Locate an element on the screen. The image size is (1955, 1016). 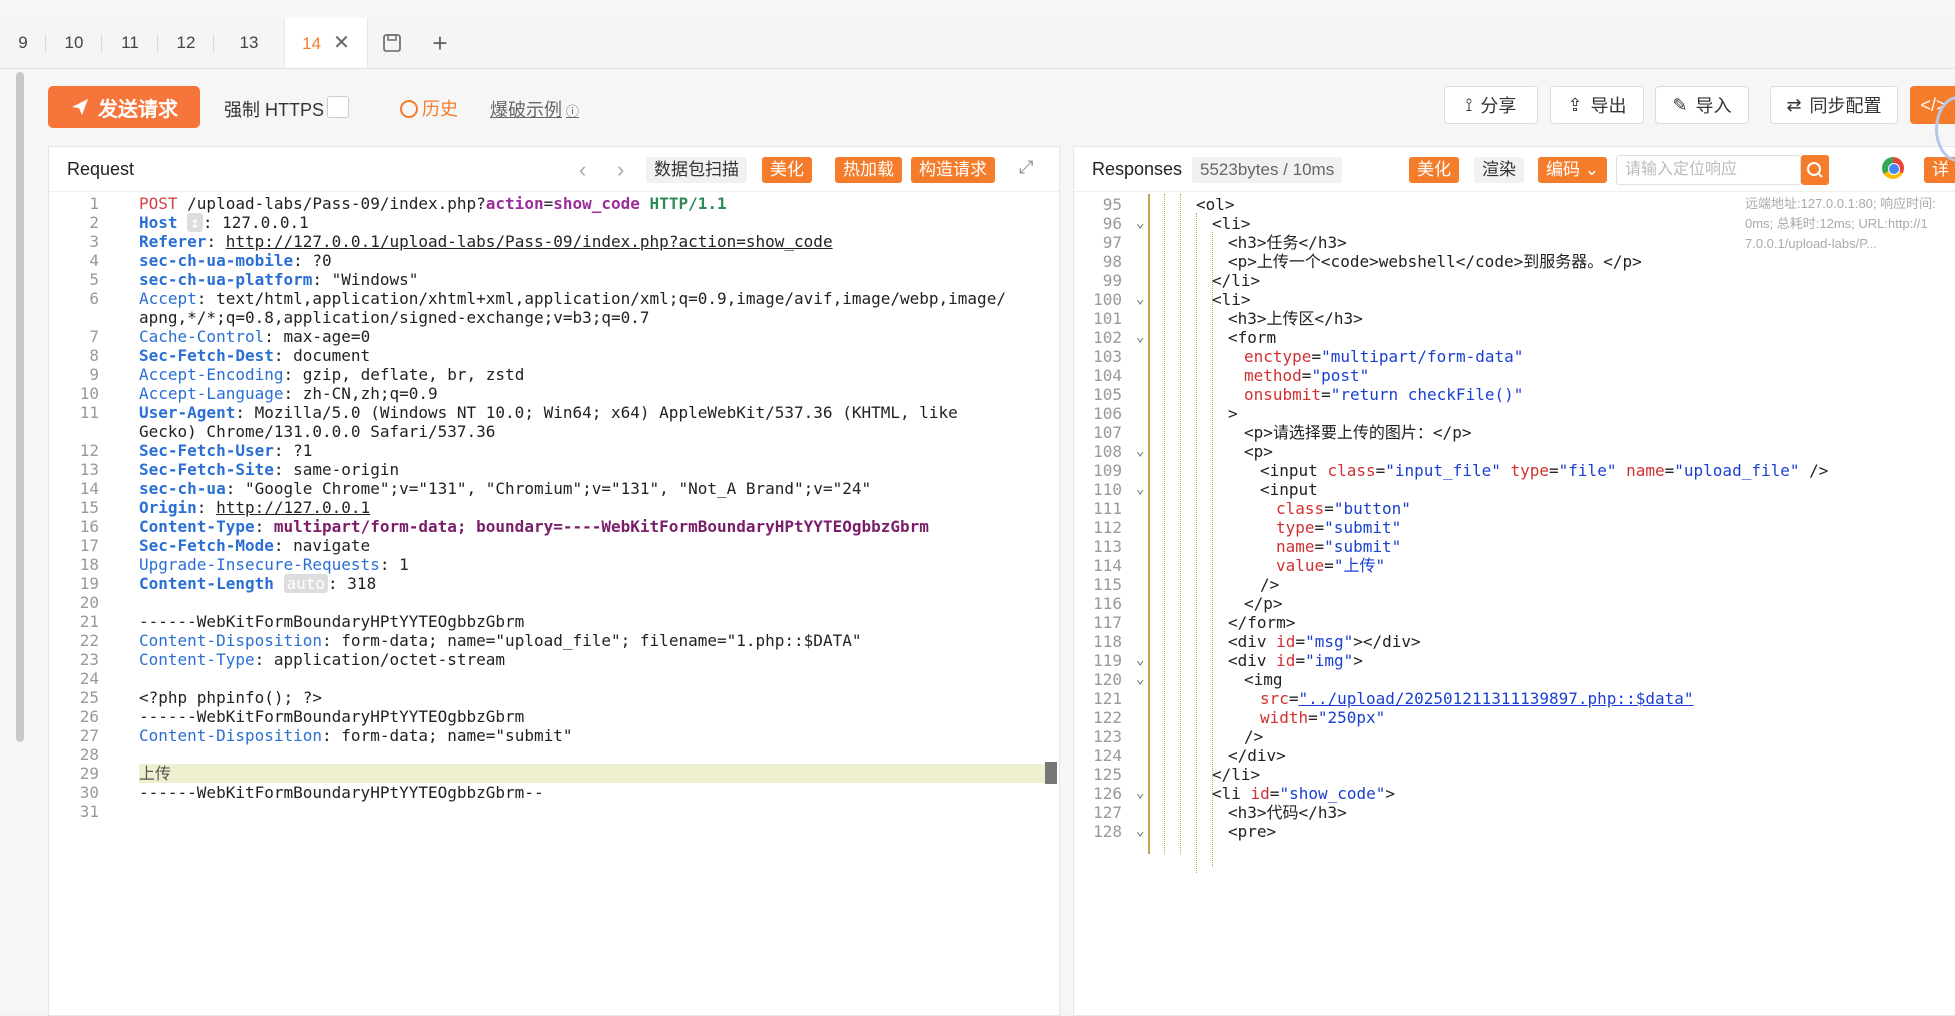
line-number-text: 120 is located at coordinates (1107, 679).